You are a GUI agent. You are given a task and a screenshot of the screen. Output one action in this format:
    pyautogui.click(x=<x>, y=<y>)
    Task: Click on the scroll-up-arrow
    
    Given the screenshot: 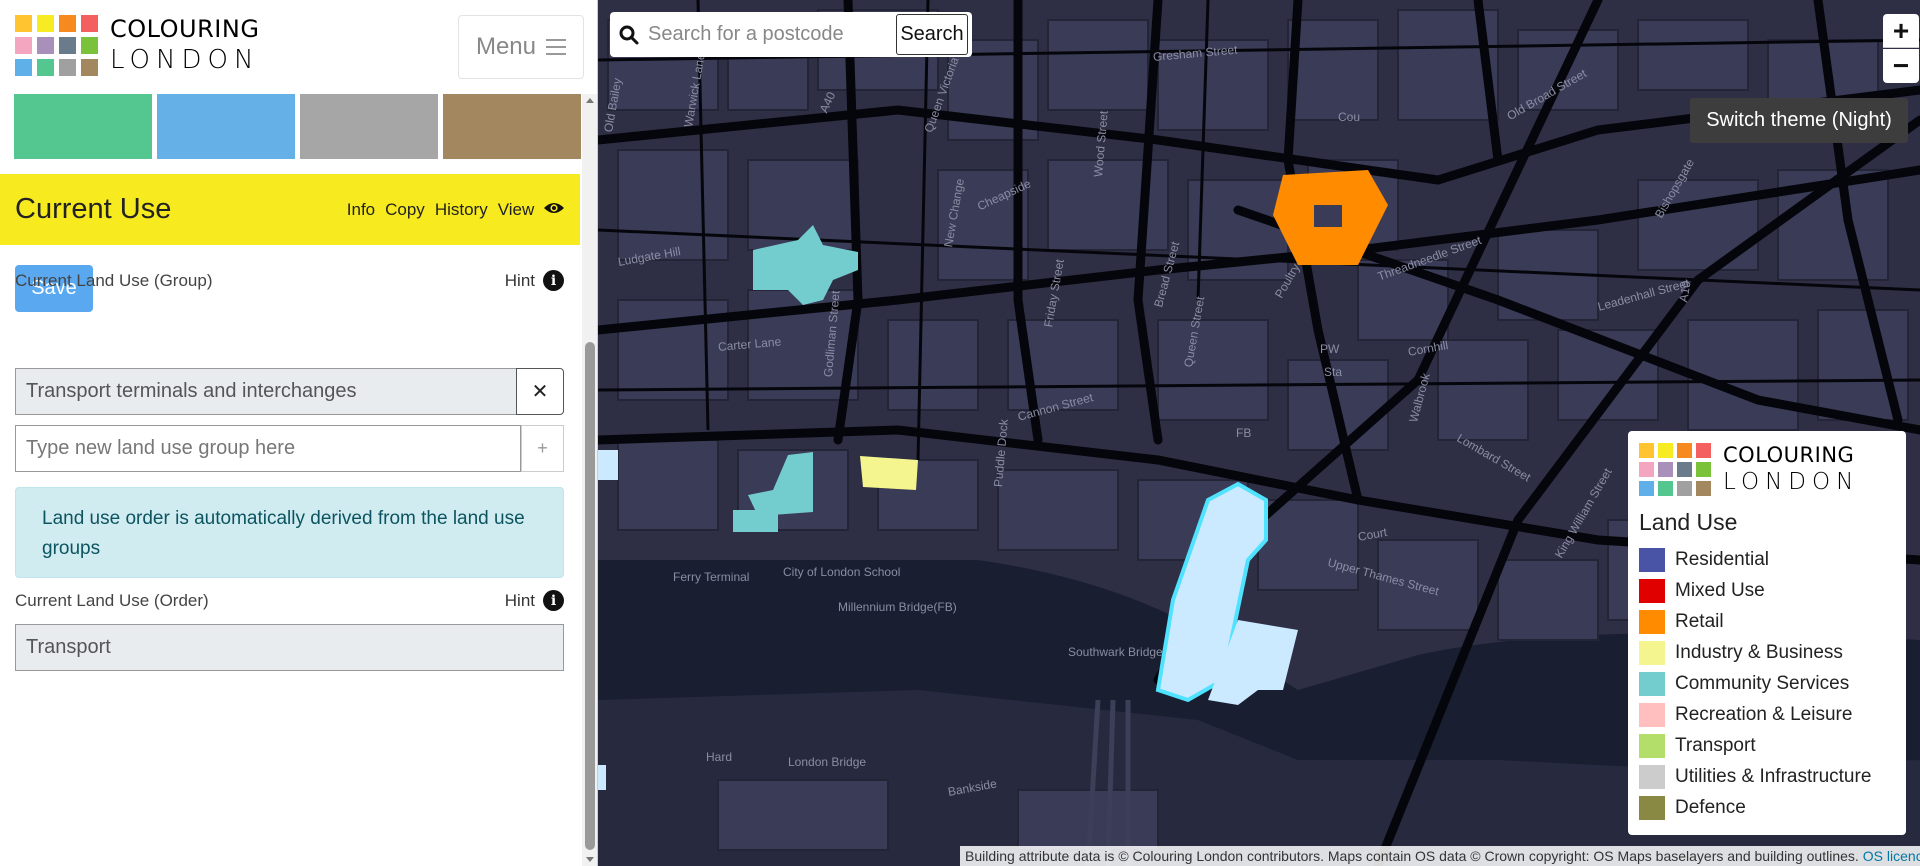 What is the action you would take?
    pyautogui.click(x=590, y=100)
    